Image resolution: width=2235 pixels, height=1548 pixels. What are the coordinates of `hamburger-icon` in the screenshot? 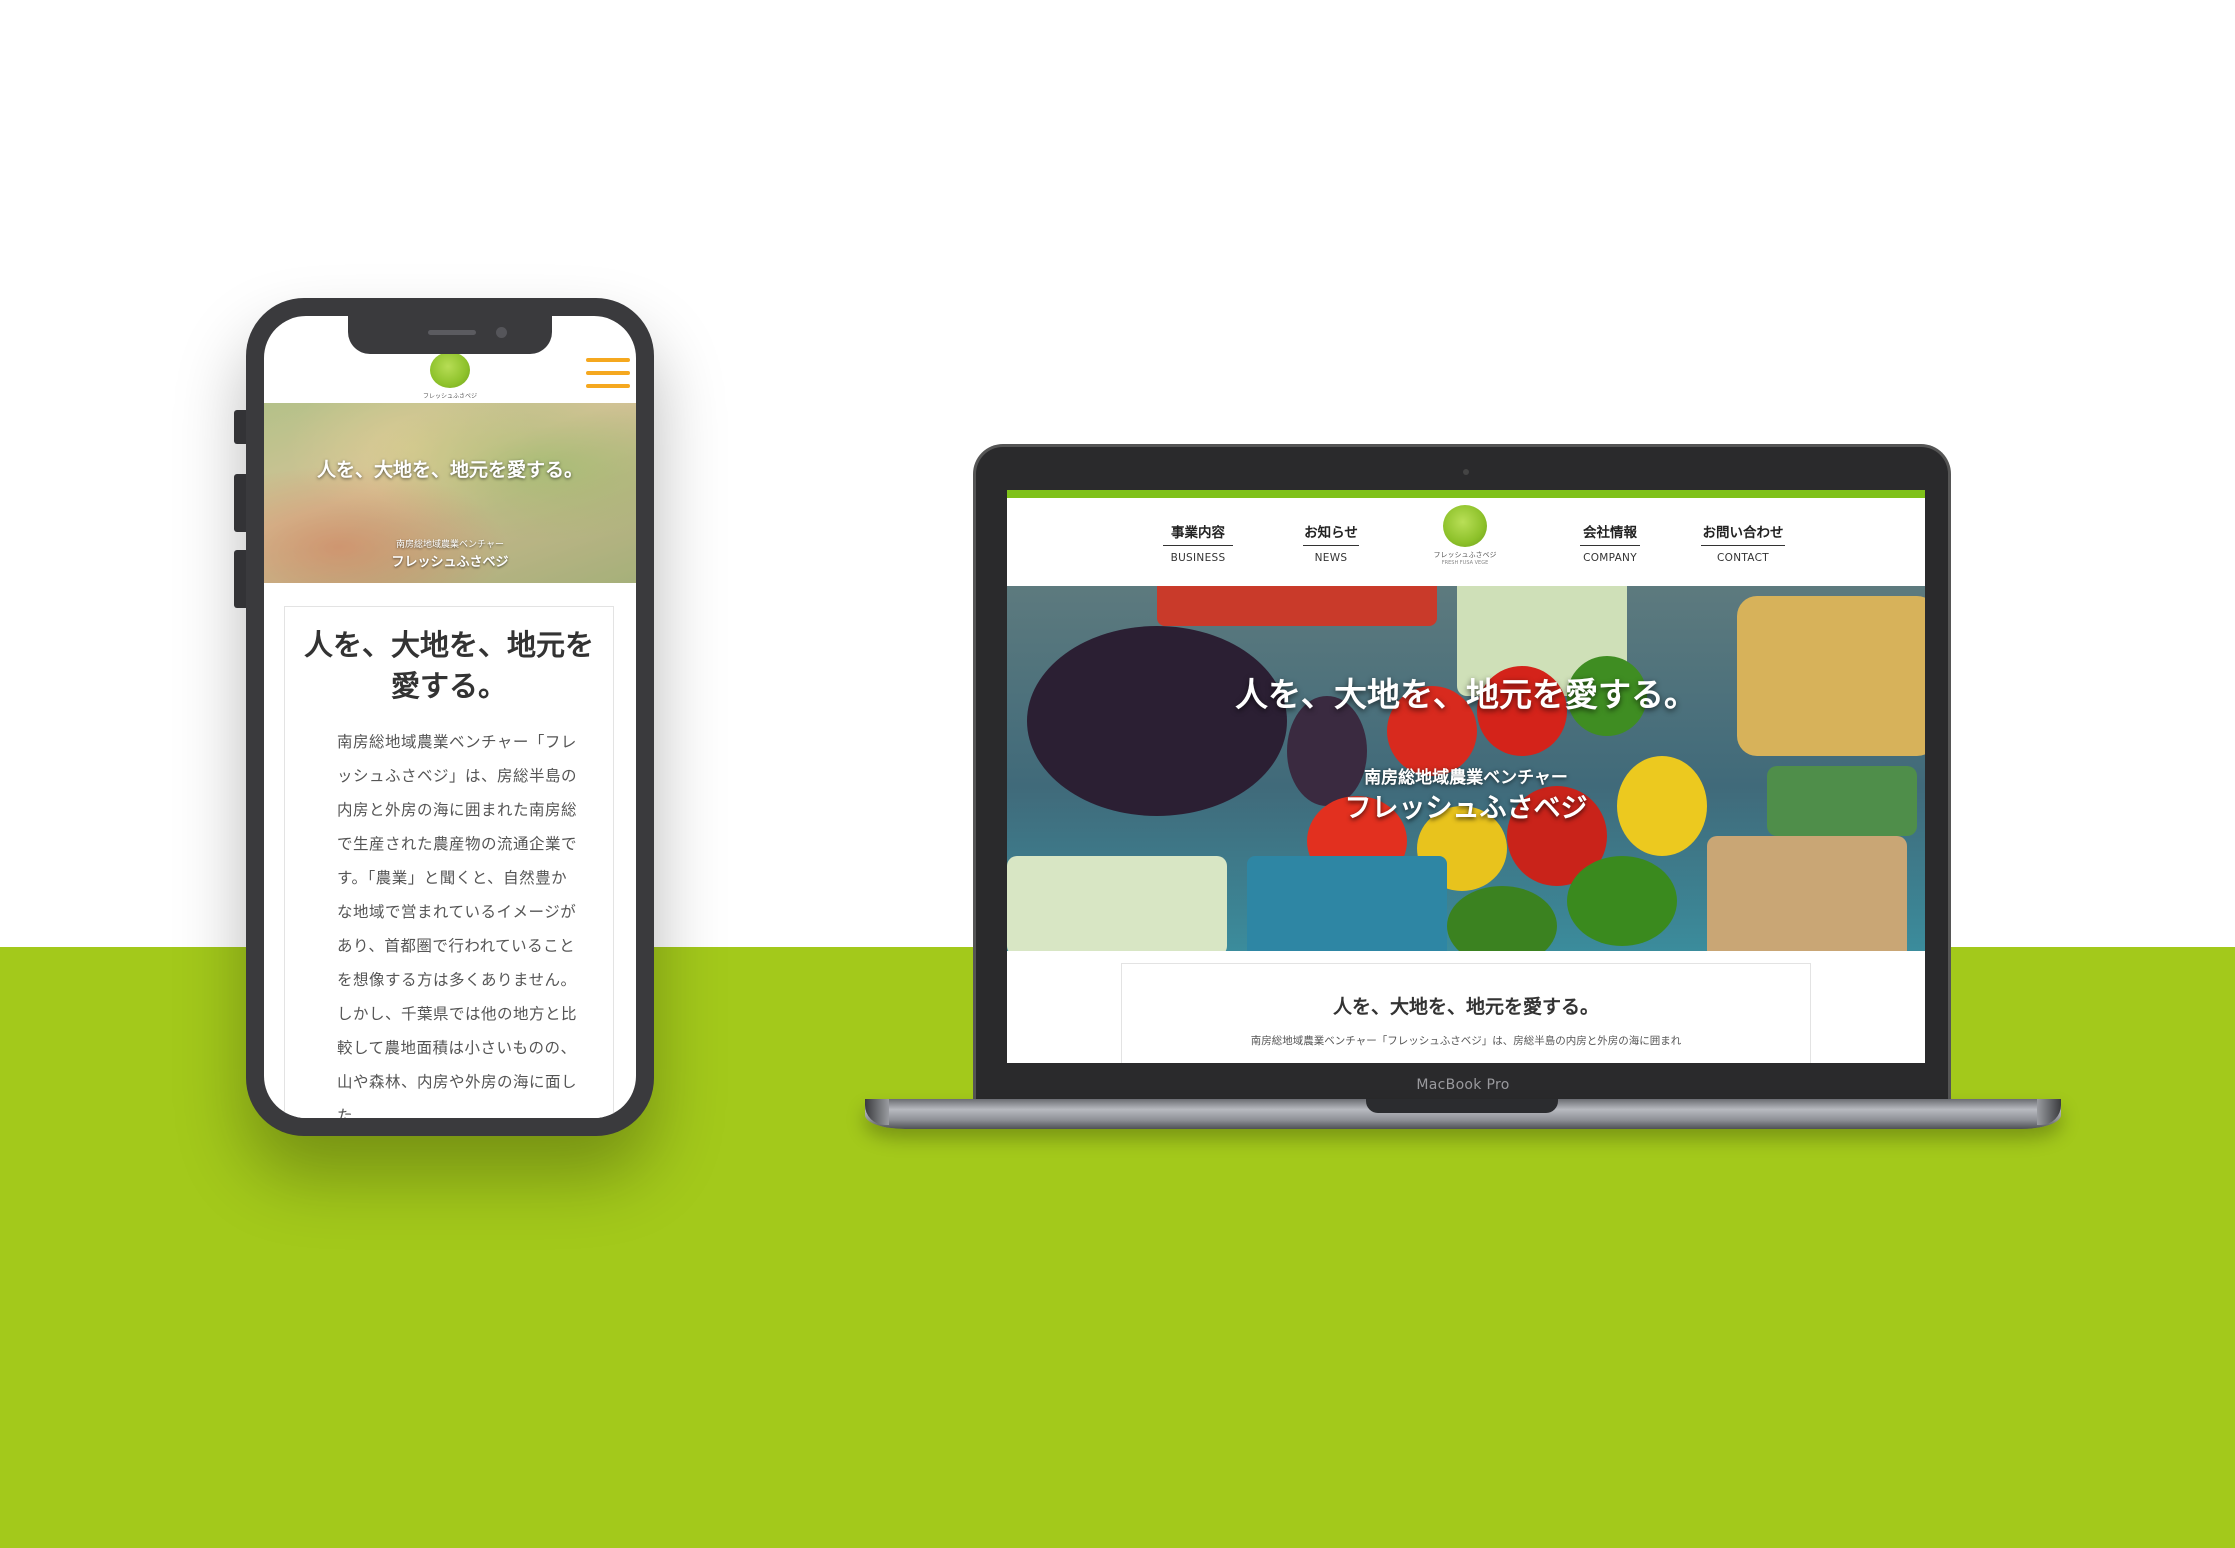 It's located at (608, 379).